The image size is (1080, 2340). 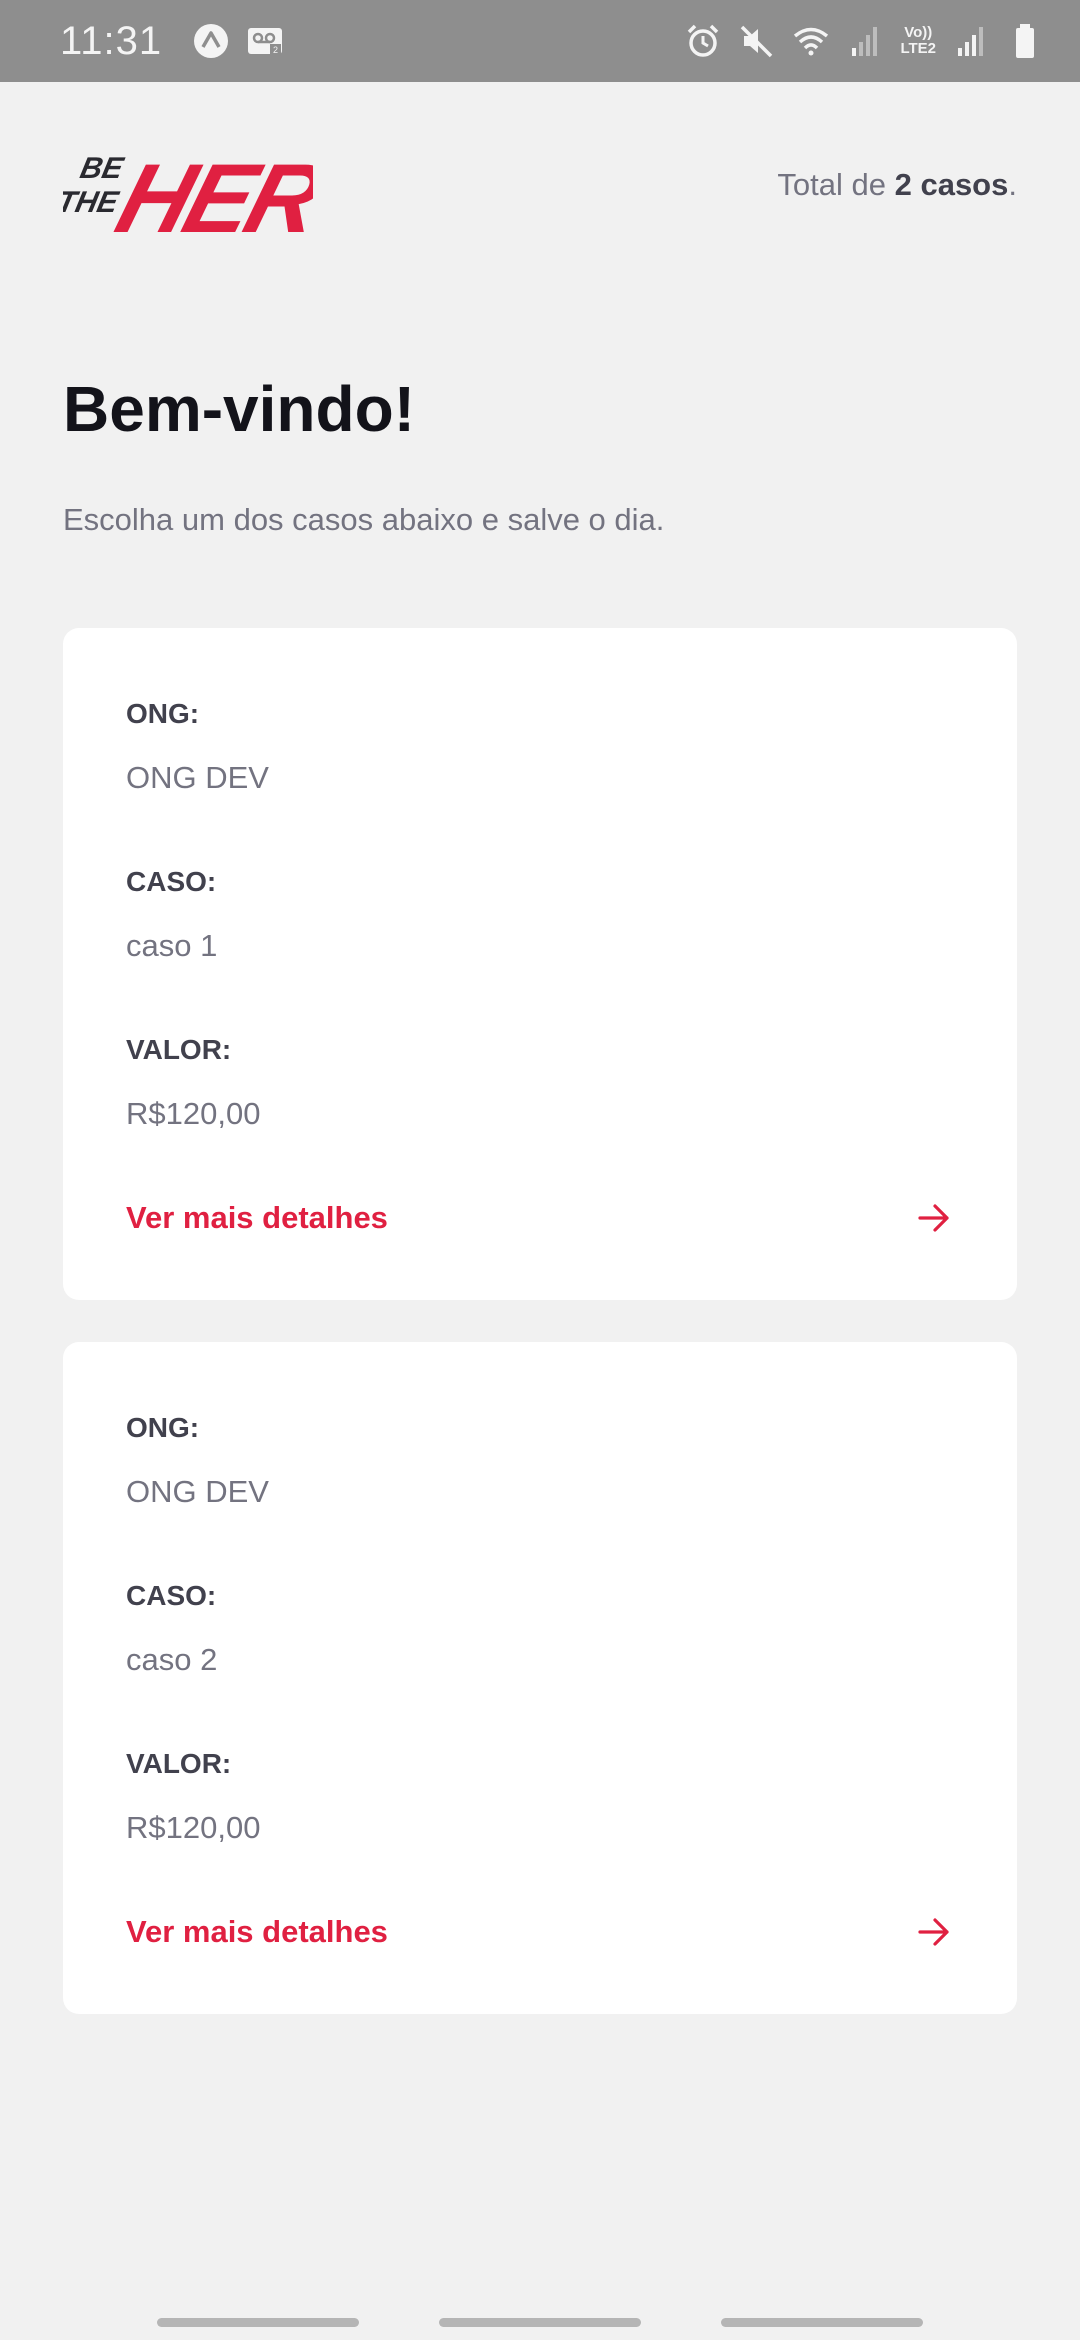 I want to click on nav-back-button, so click(x=822, y=2322).